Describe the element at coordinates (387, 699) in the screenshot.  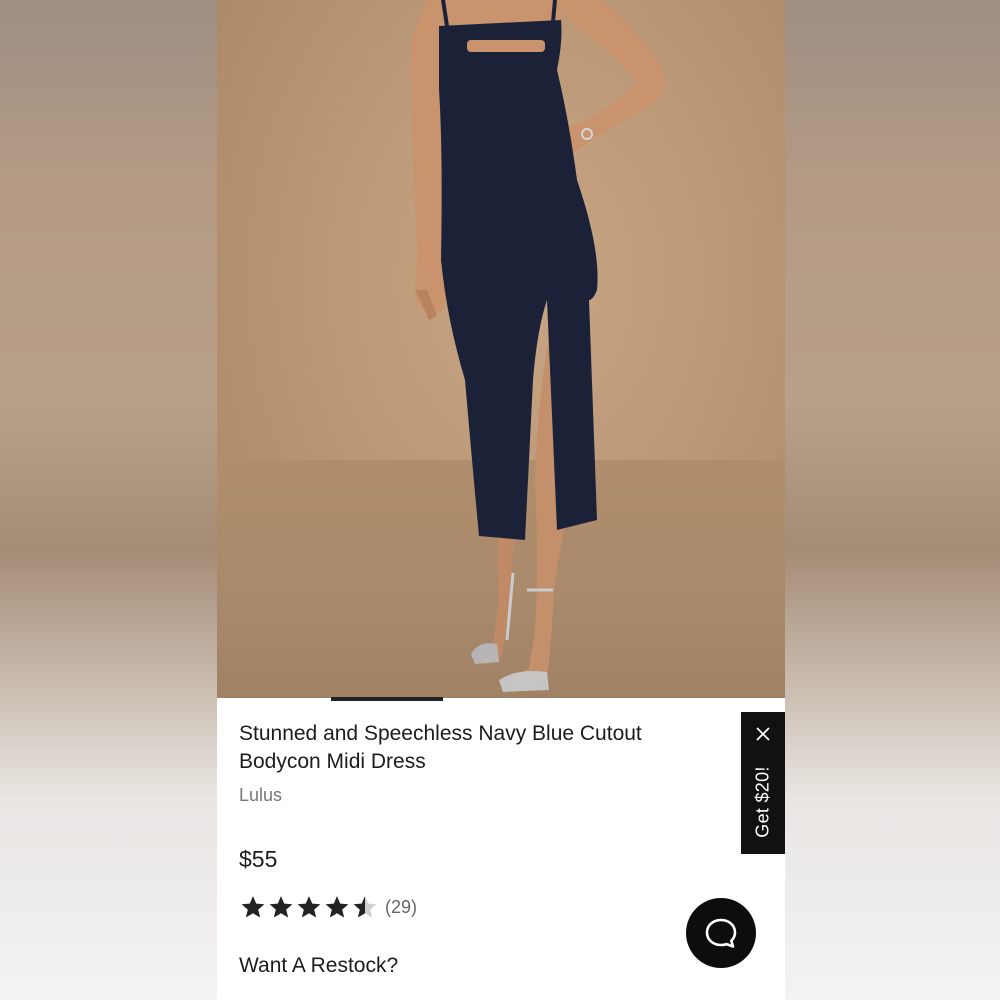
I see `carousel-indicator` at that location.